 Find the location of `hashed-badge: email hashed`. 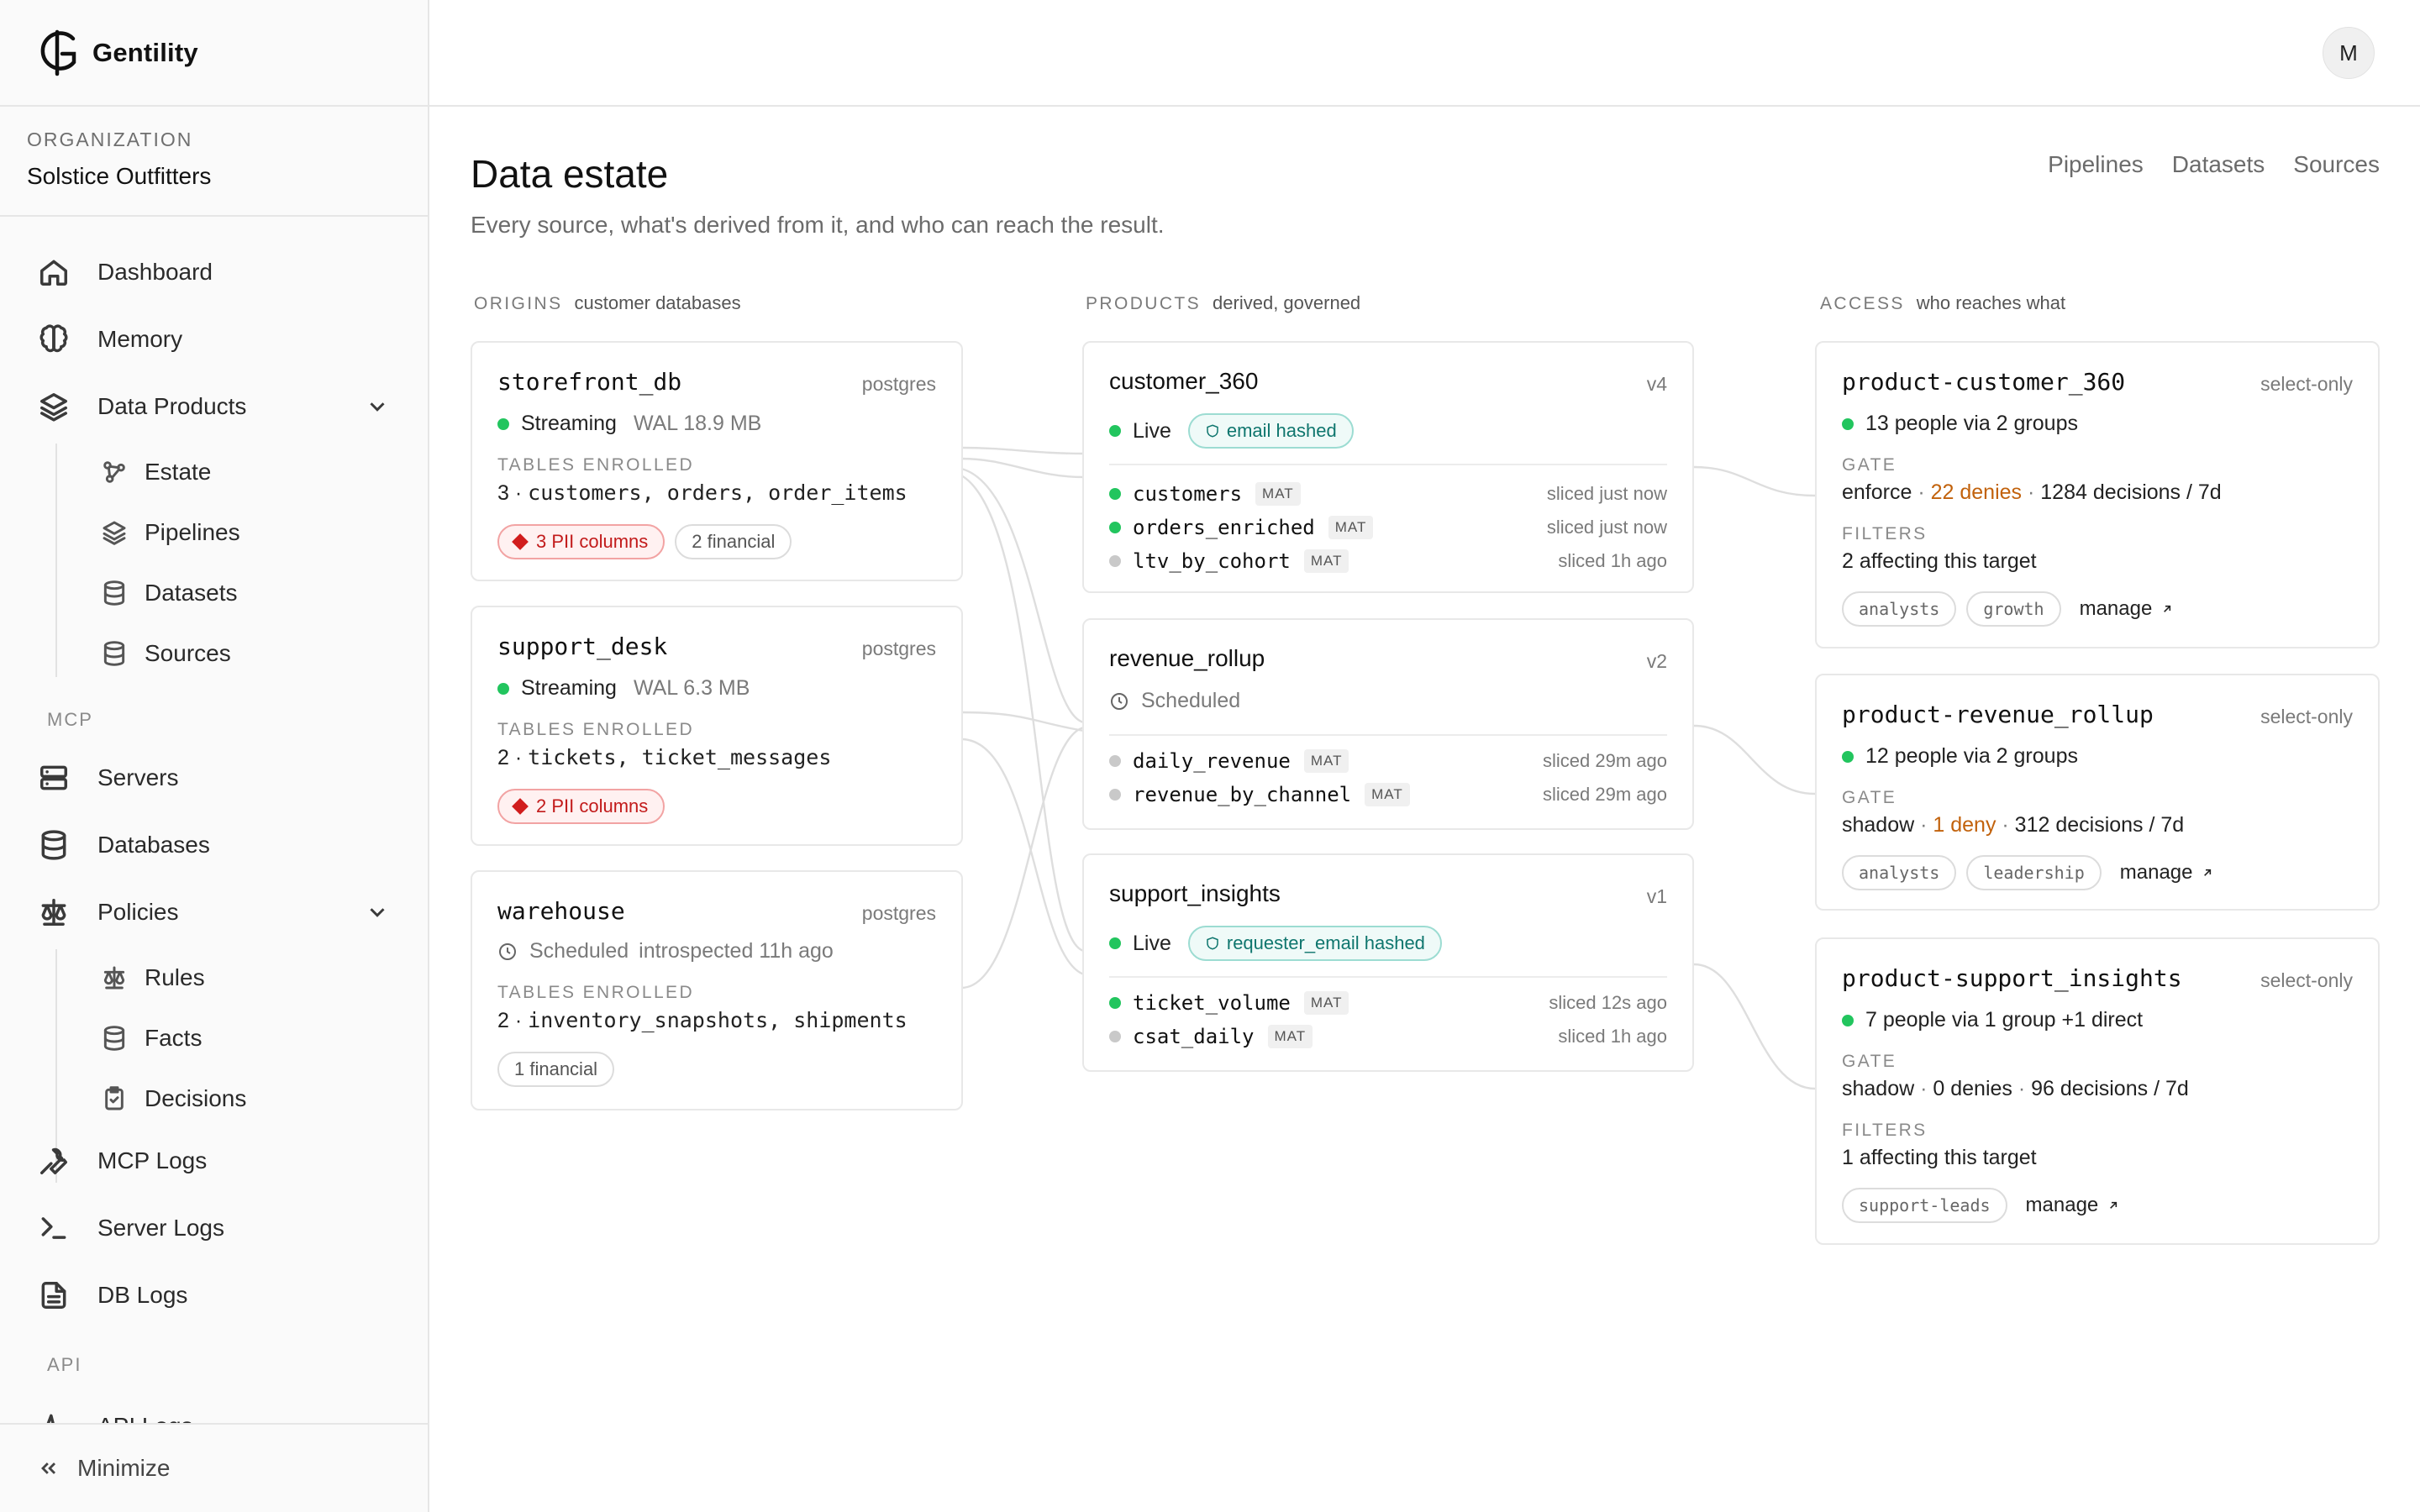

hashed-badge: email hashed is located at coordinates (1270, 431).